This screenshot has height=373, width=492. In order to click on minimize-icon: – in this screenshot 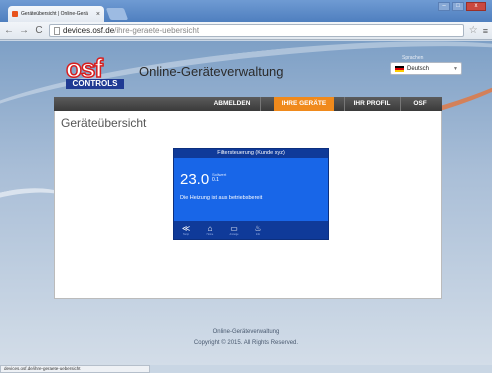, I will do `click(444, 6)`.